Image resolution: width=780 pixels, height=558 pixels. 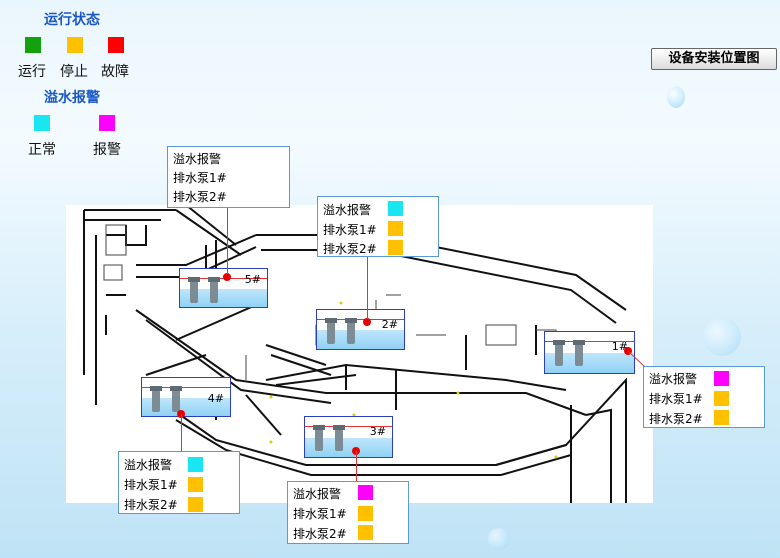 What do you see at coordinates (227, 277) in the screenshot?
I see `station-5-marker` at bounding box center [227, 277].